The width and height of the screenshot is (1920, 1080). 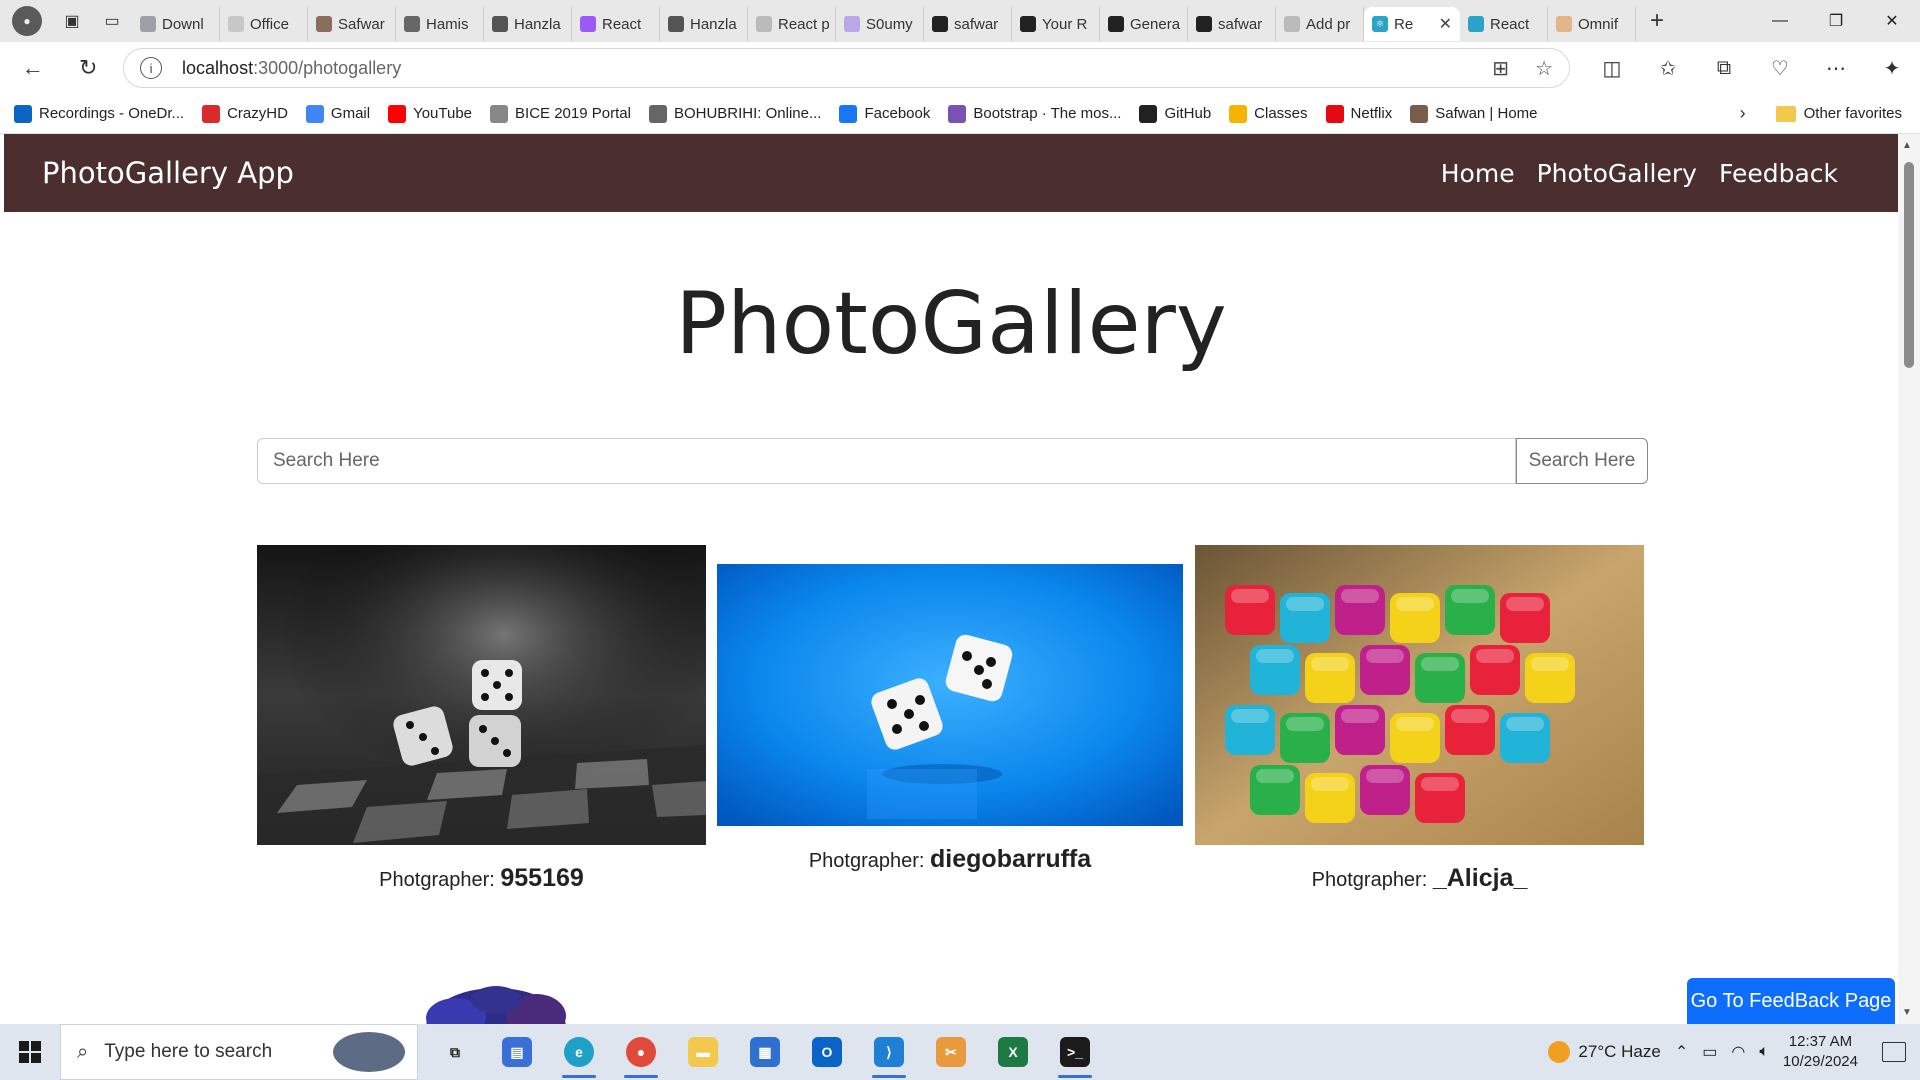 I want to click on restore-button: ❐, so click(x=1836, y=21).